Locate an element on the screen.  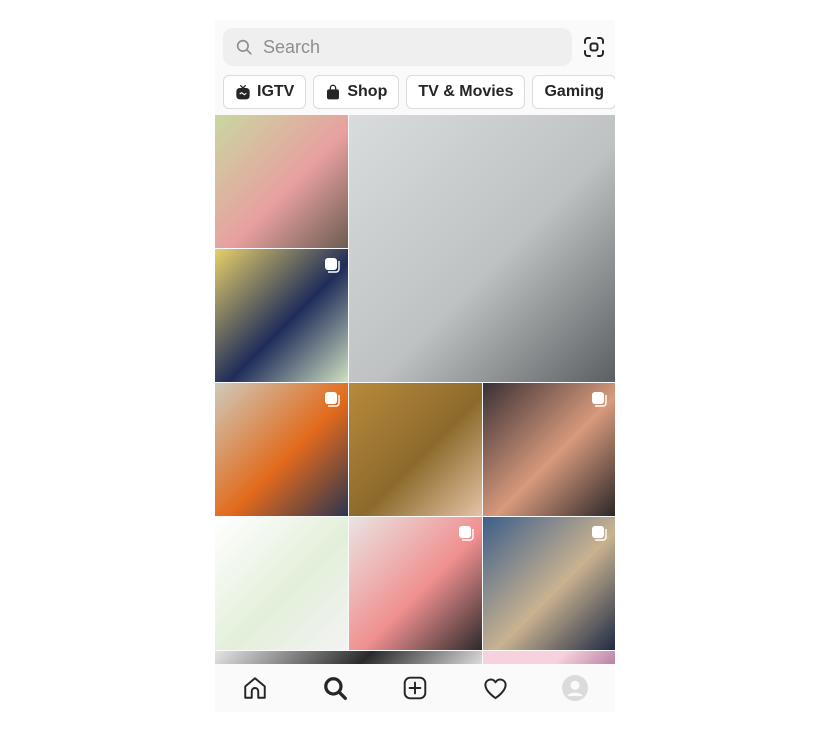
eye-drawing-video-post is located at coordinates (482, 248).